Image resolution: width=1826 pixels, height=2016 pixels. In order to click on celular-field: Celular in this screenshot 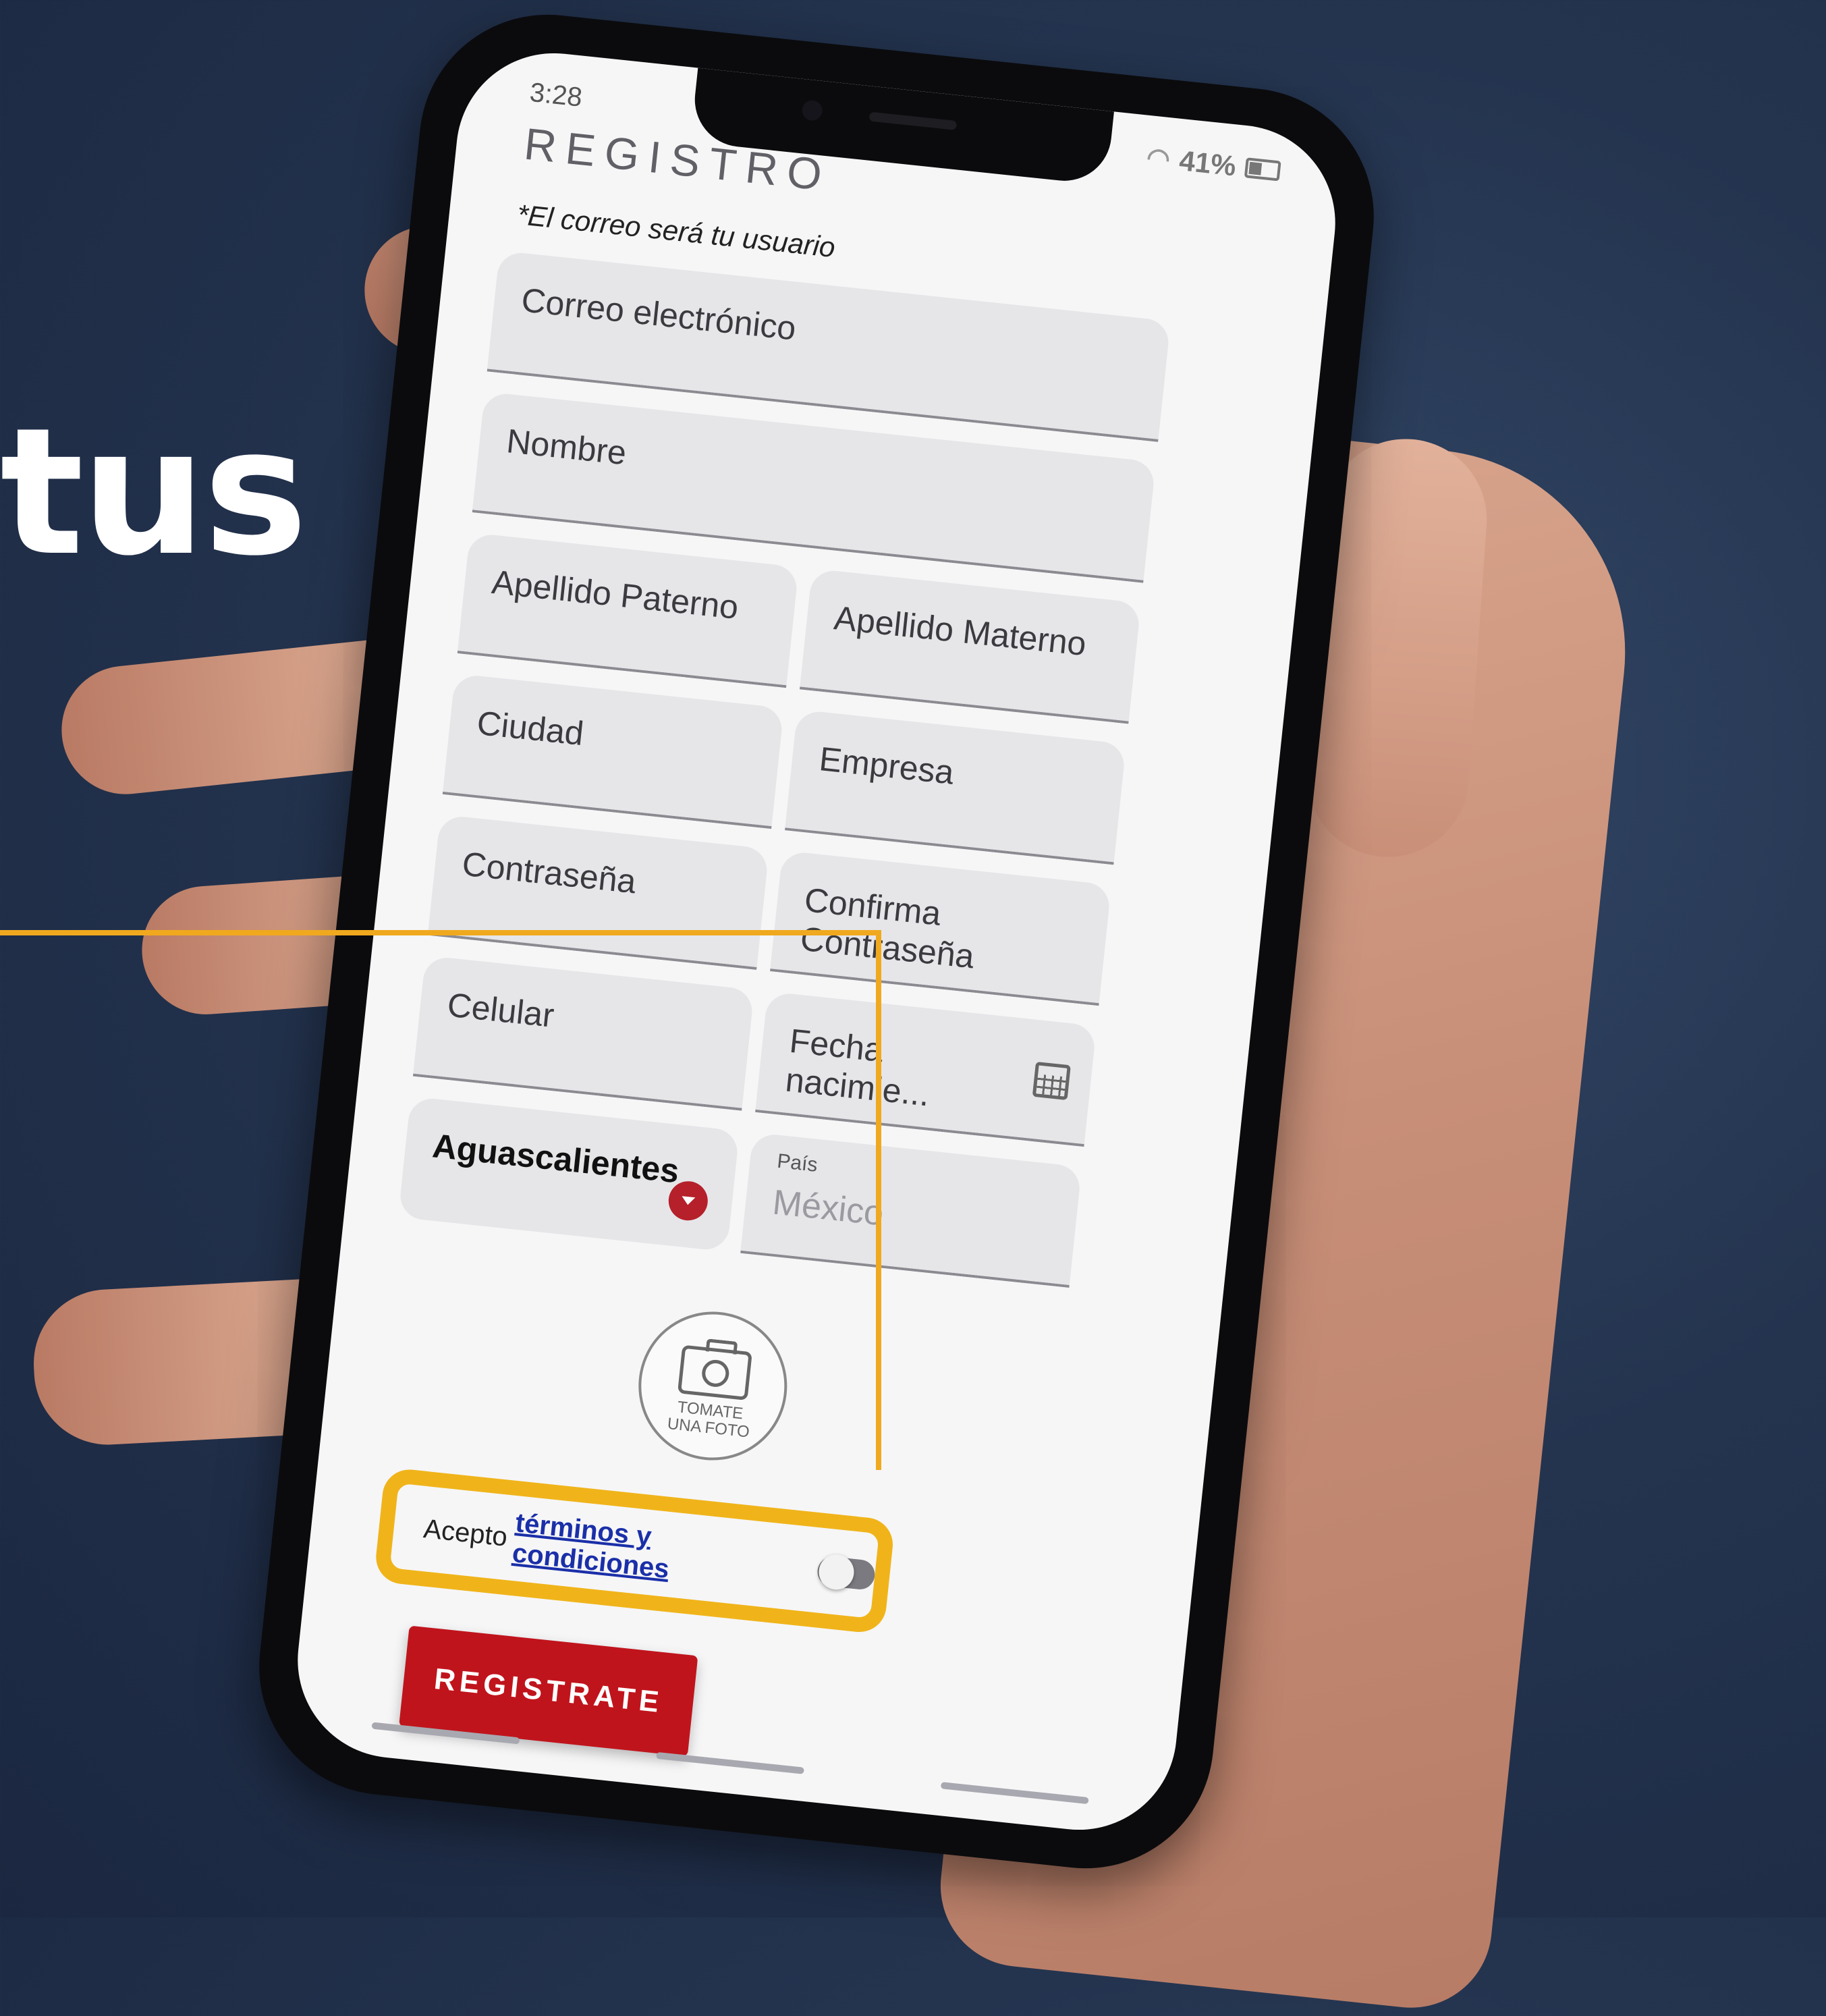, I will do `click(583, 1033)`.